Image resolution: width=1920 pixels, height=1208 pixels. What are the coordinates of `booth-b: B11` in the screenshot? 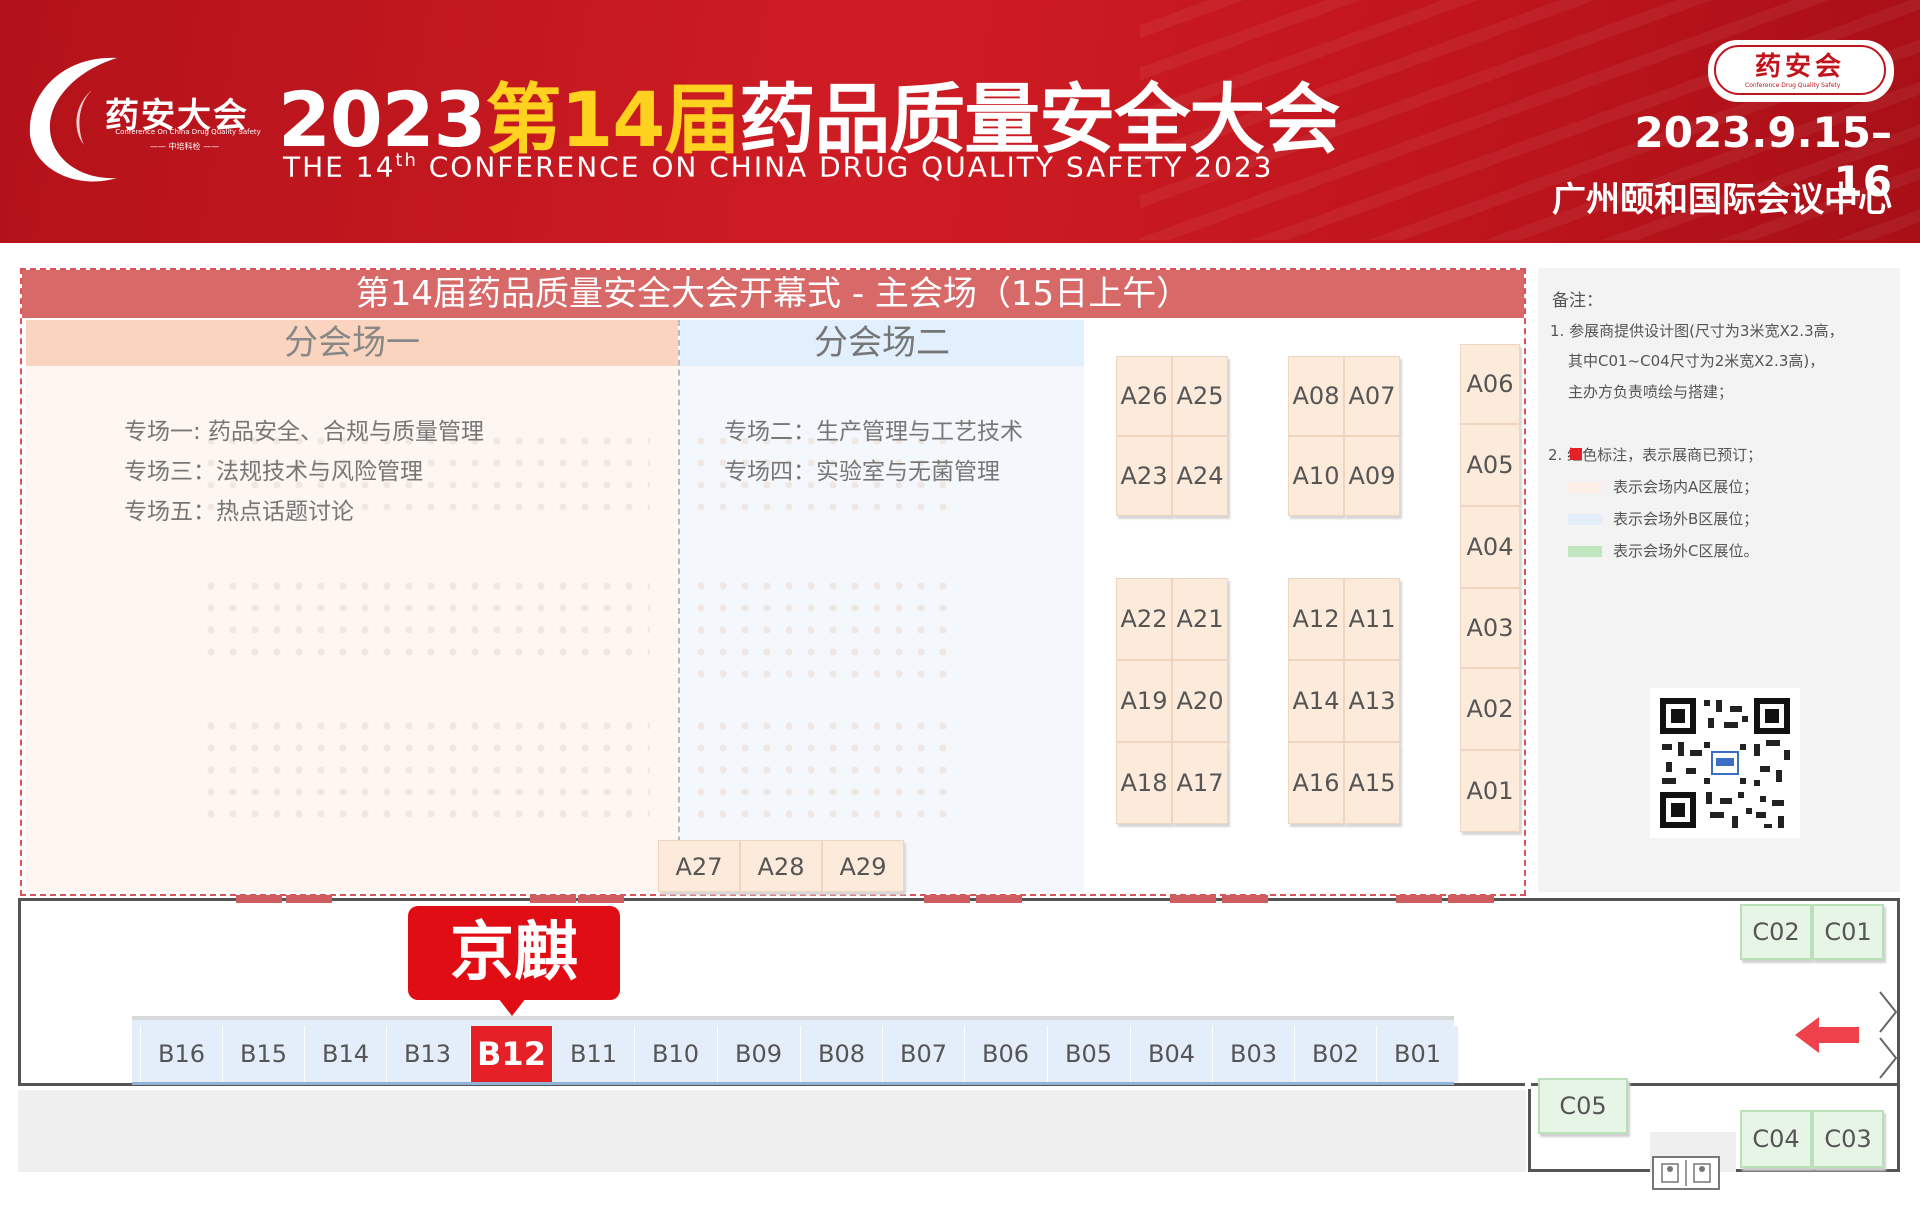 It's located at (593, 1054).